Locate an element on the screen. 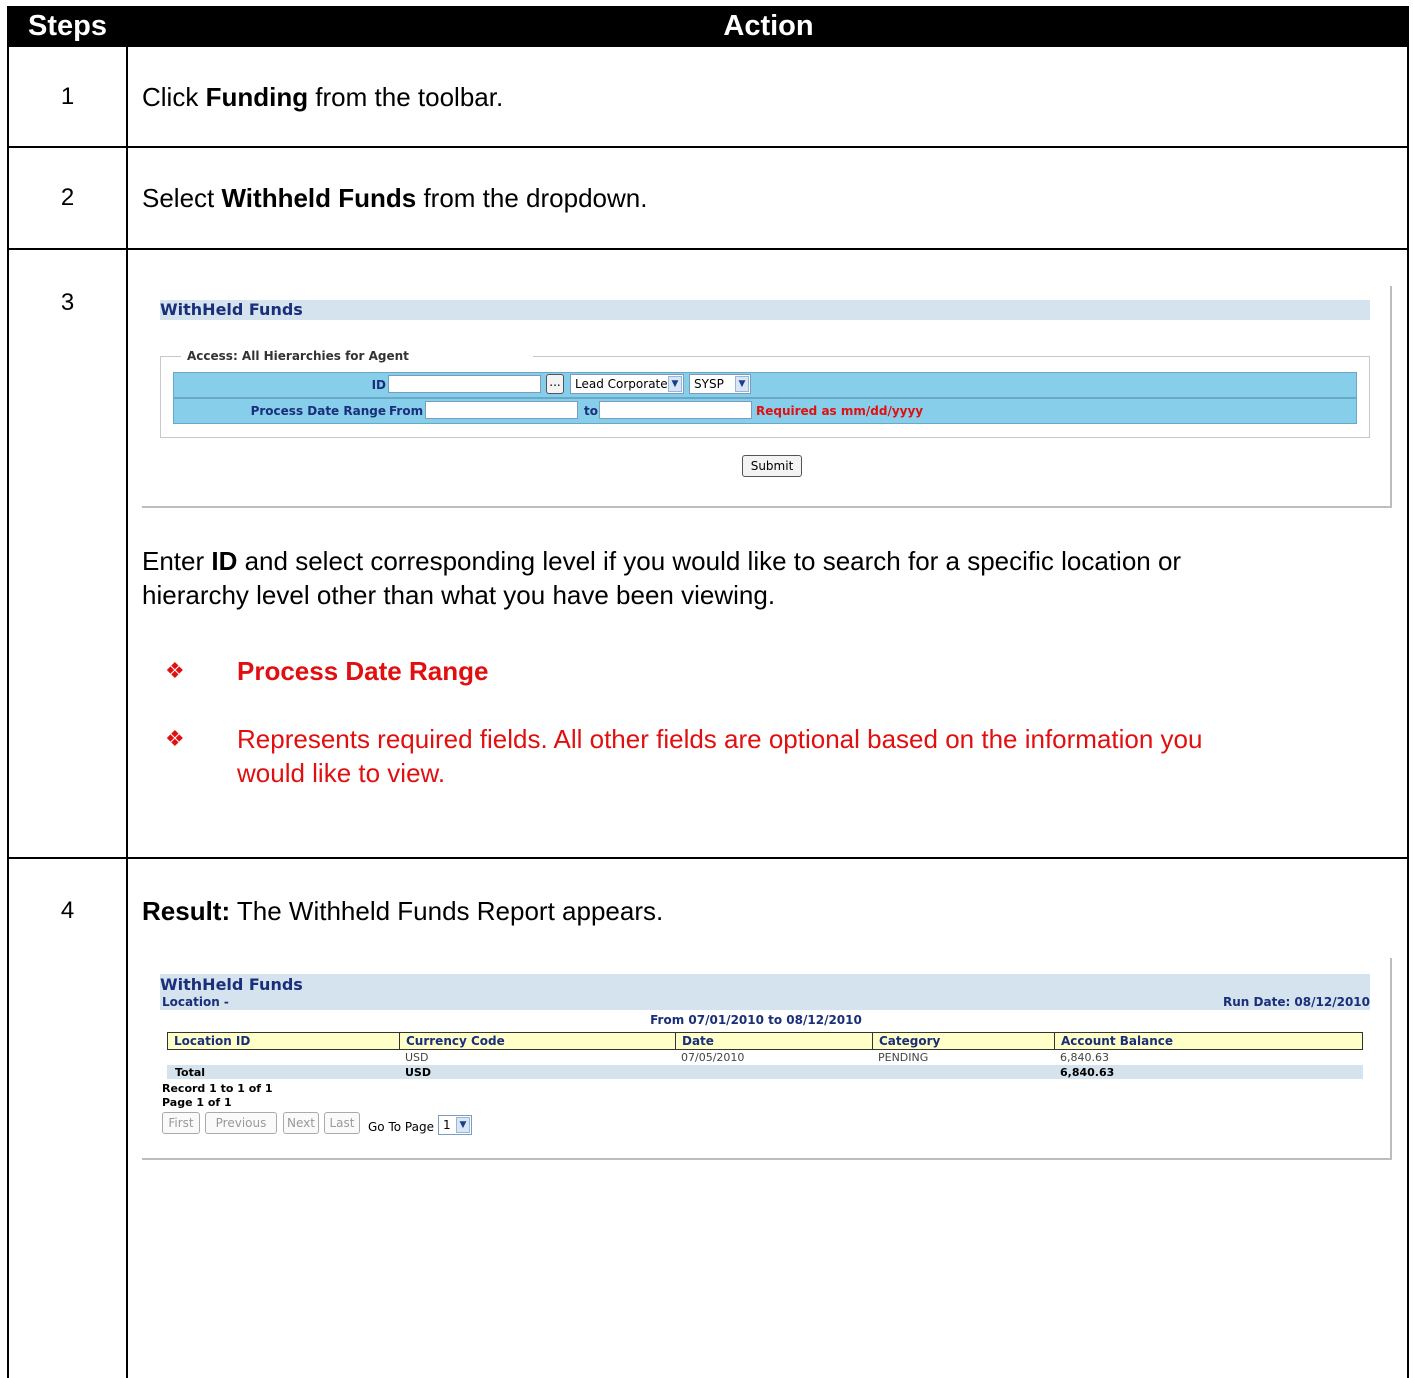  report-title: WithHeld Funds is located at coordinates (765, 984).